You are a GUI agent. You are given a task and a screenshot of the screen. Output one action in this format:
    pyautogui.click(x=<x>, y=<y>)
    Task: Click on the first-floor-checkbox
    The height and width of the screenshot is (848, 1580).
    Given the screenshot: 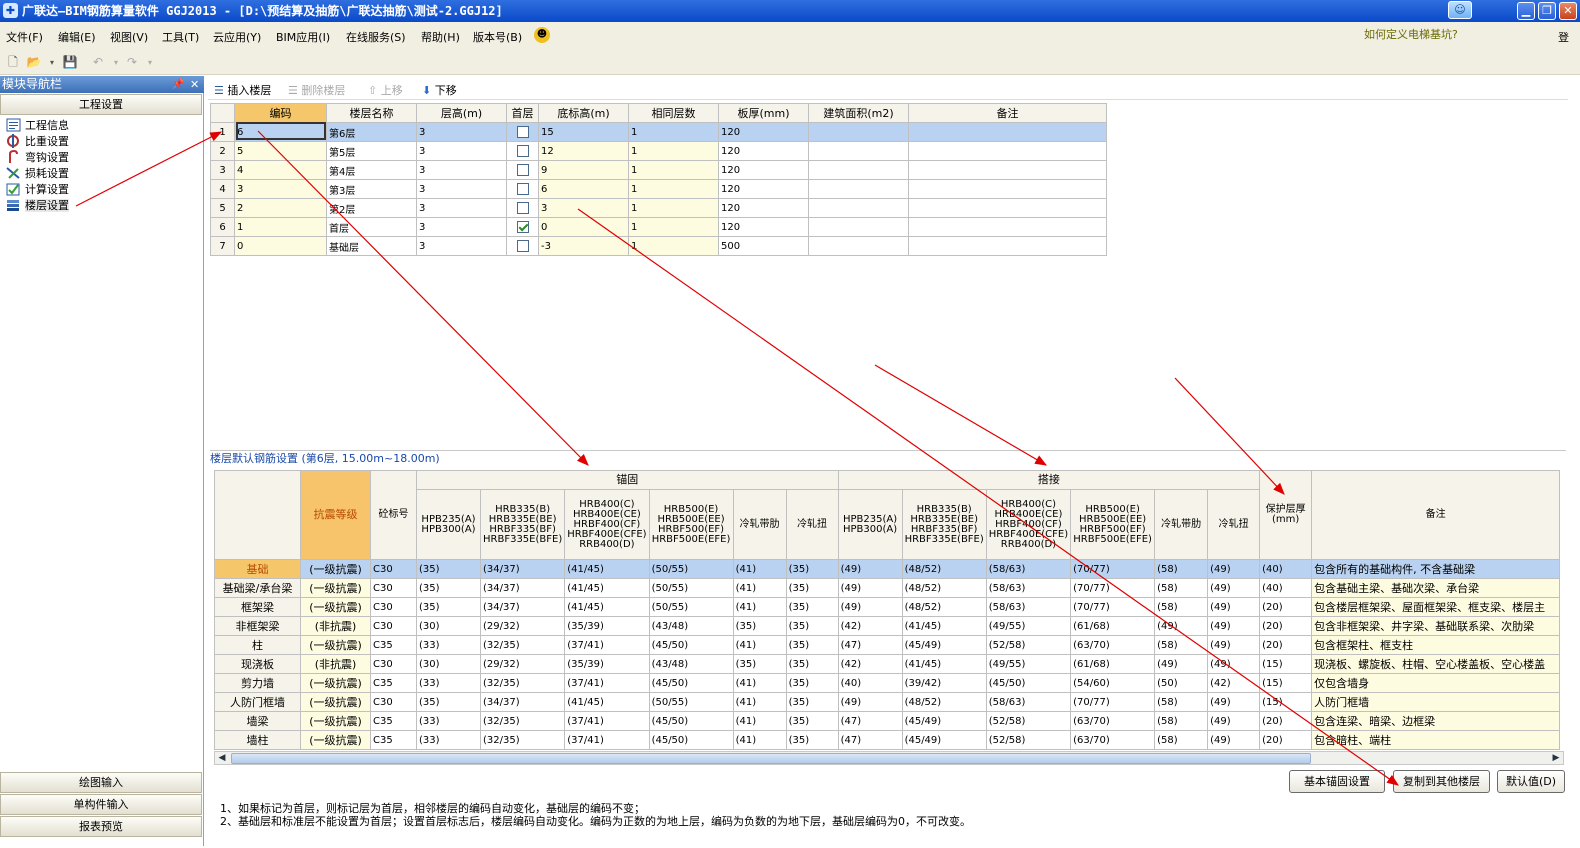 What is the action you would take?
    pyautogui.click(x=522, y=208)
    